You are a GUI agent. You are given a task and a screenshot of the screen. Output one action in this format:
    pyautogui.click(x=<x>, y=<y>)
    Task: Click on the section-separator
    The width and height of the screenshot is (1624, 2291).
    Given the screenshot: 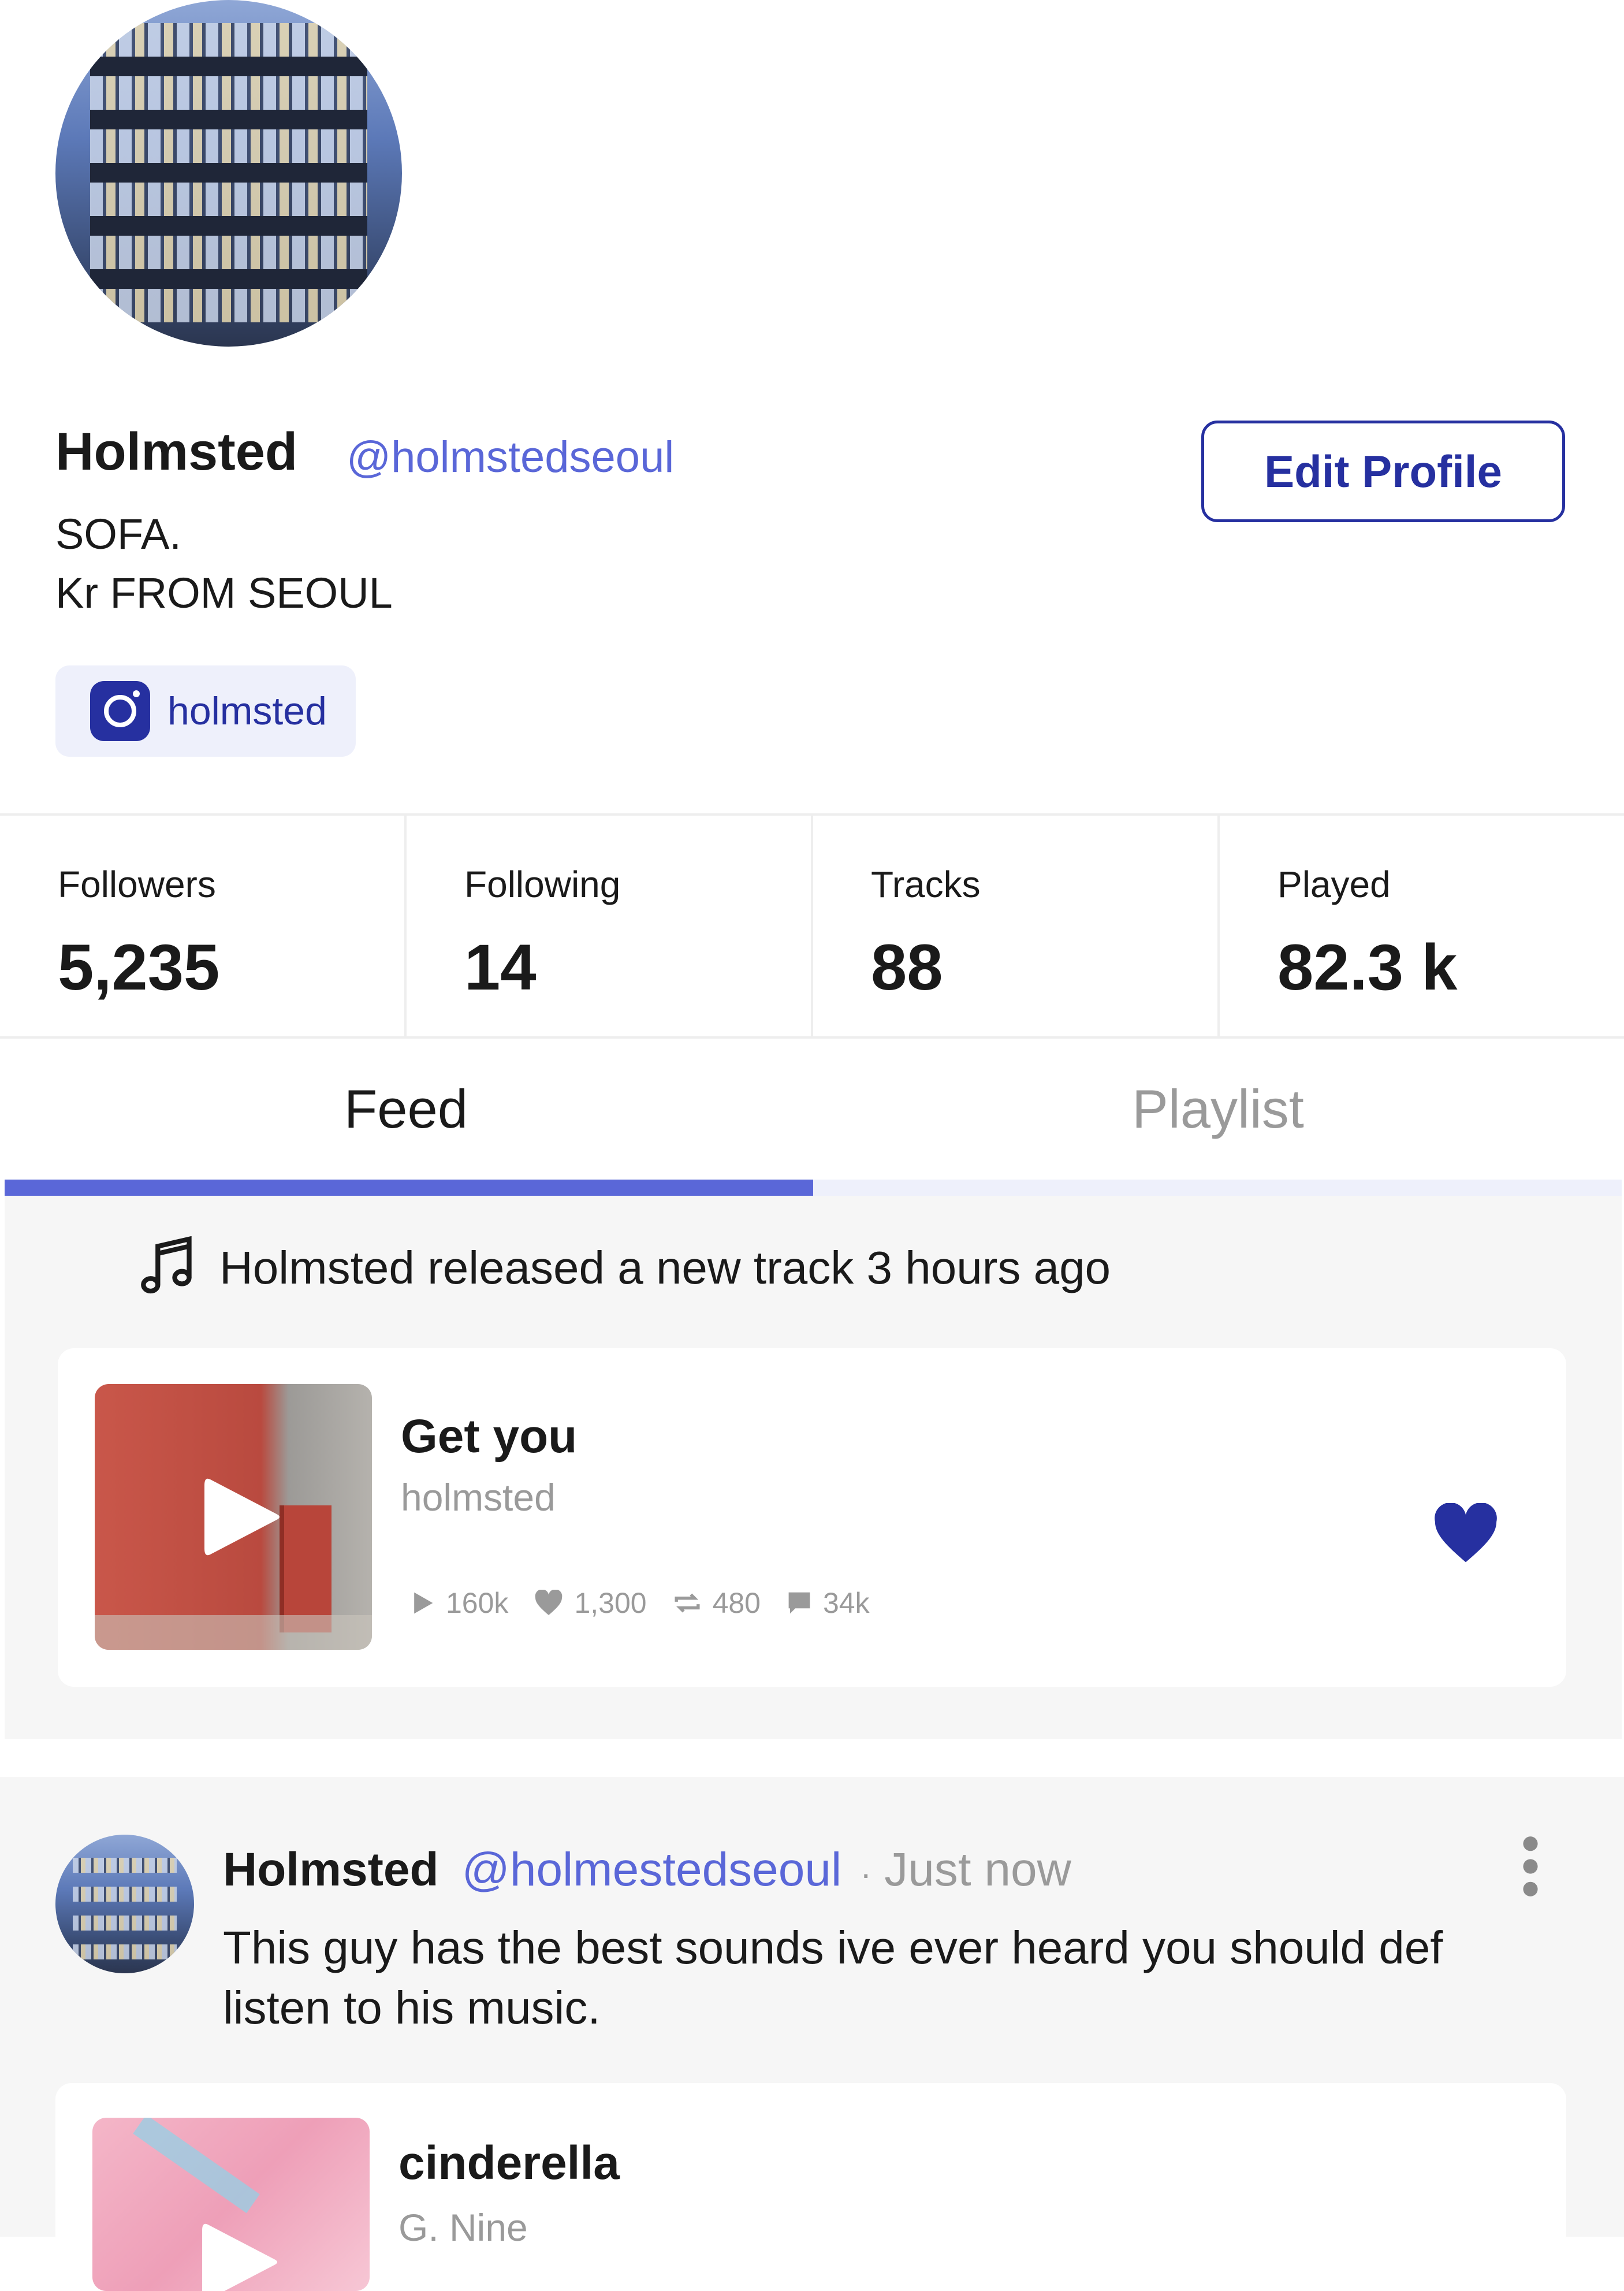 What is the action you would take?
    pyautogui.click(x=812, y=1758)
    